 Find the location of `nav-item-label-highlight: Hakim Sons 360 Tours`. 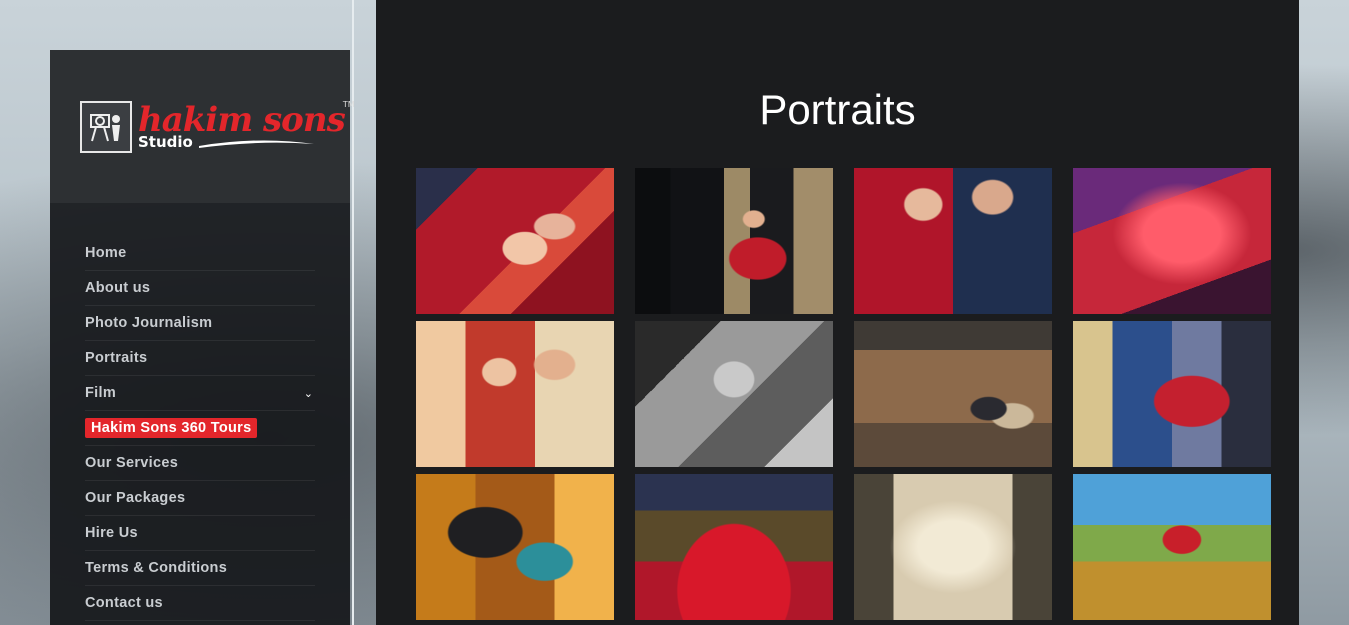

nav-item-label-highlight: Hakim Sons 360 Tours is located at coordinates (171, 428).